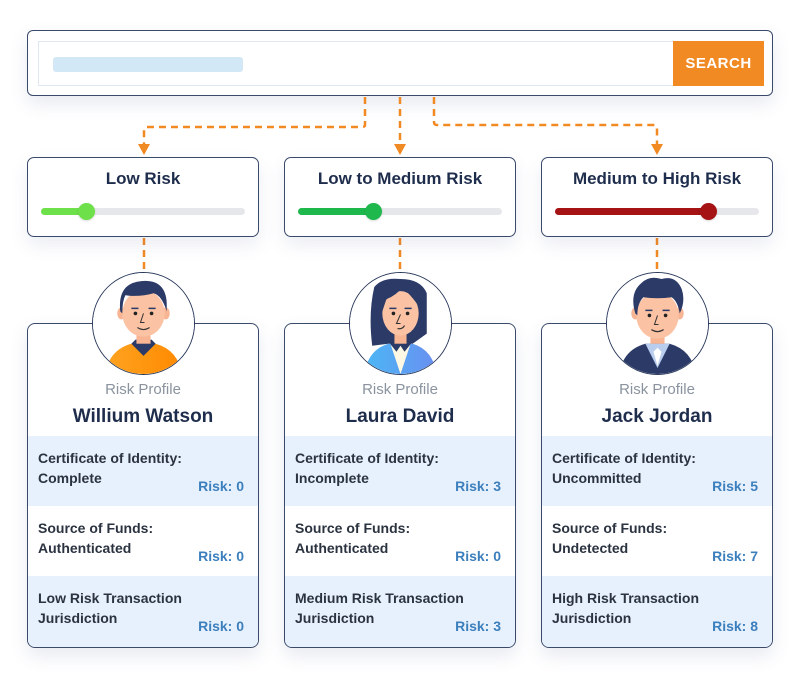  What do you see at coordinates (545, 121) in the screenshot?
I see `connector-to-medium-high-risk` at bounding box center [545, 121].